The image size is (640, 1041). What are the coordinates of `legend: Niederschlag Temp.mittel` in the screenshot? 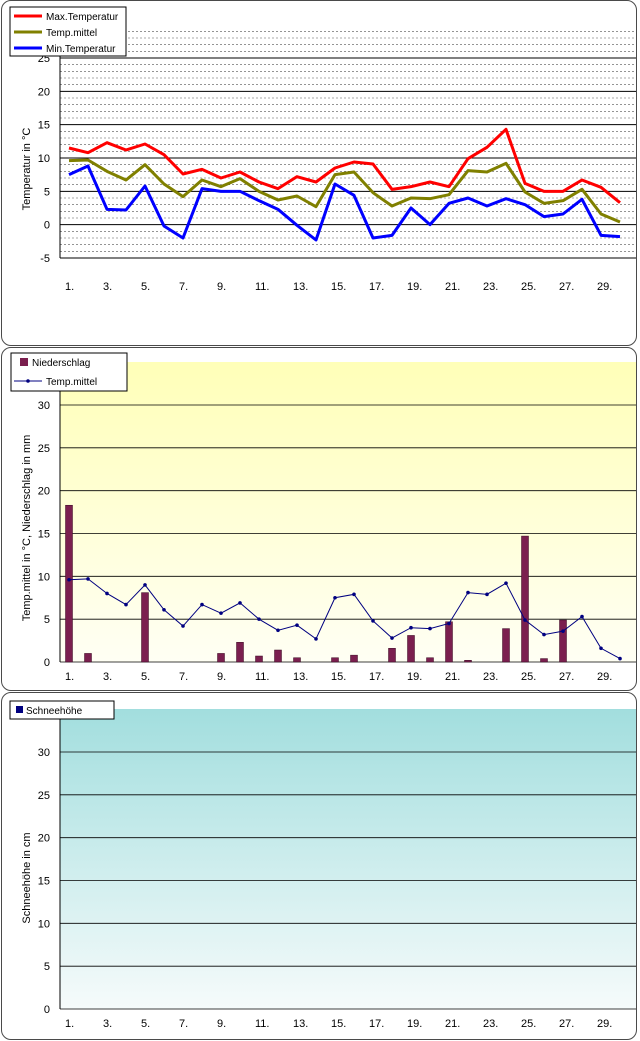 It's located at (69, 372).